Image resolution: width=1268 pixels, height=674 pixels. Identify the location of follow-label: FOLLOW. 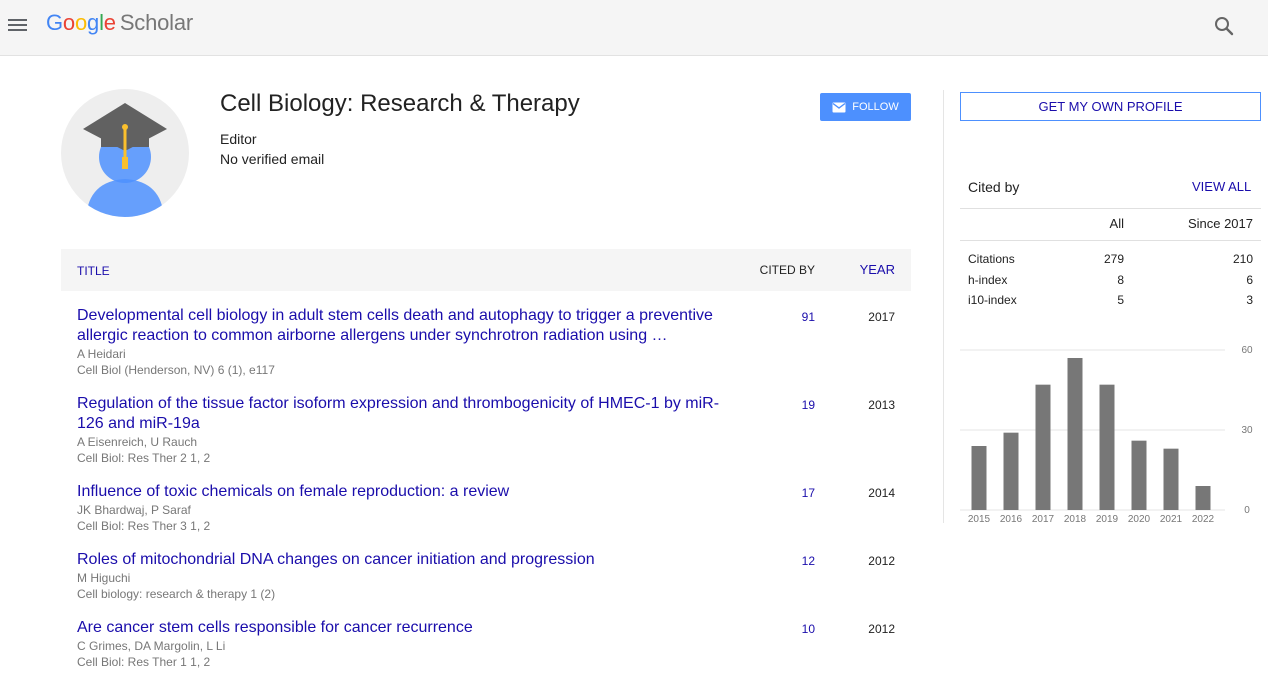
(875, 107).